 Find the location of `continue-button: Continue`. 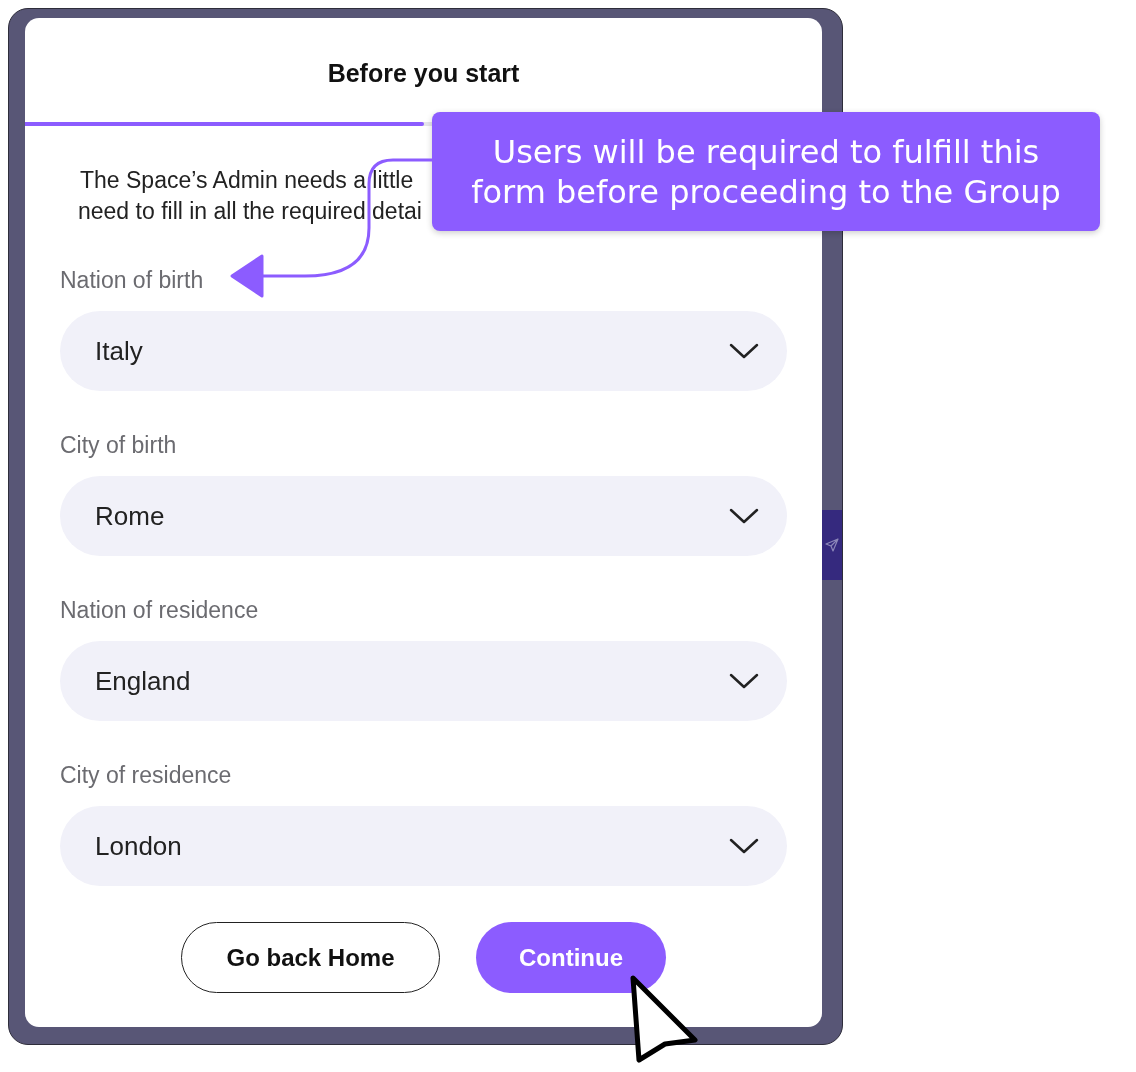

continue-button: Continue is located at coordinates (571, 957).